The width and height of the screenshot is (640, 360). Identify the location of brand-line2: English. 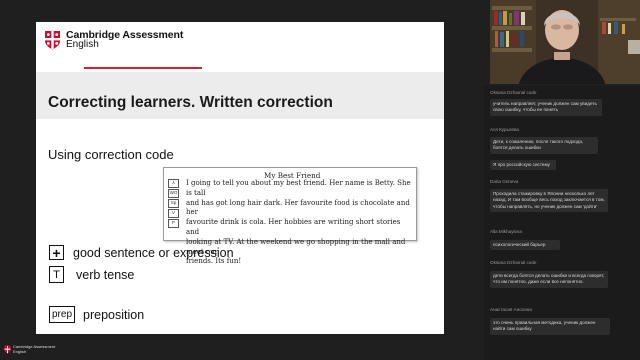
(82, 44).